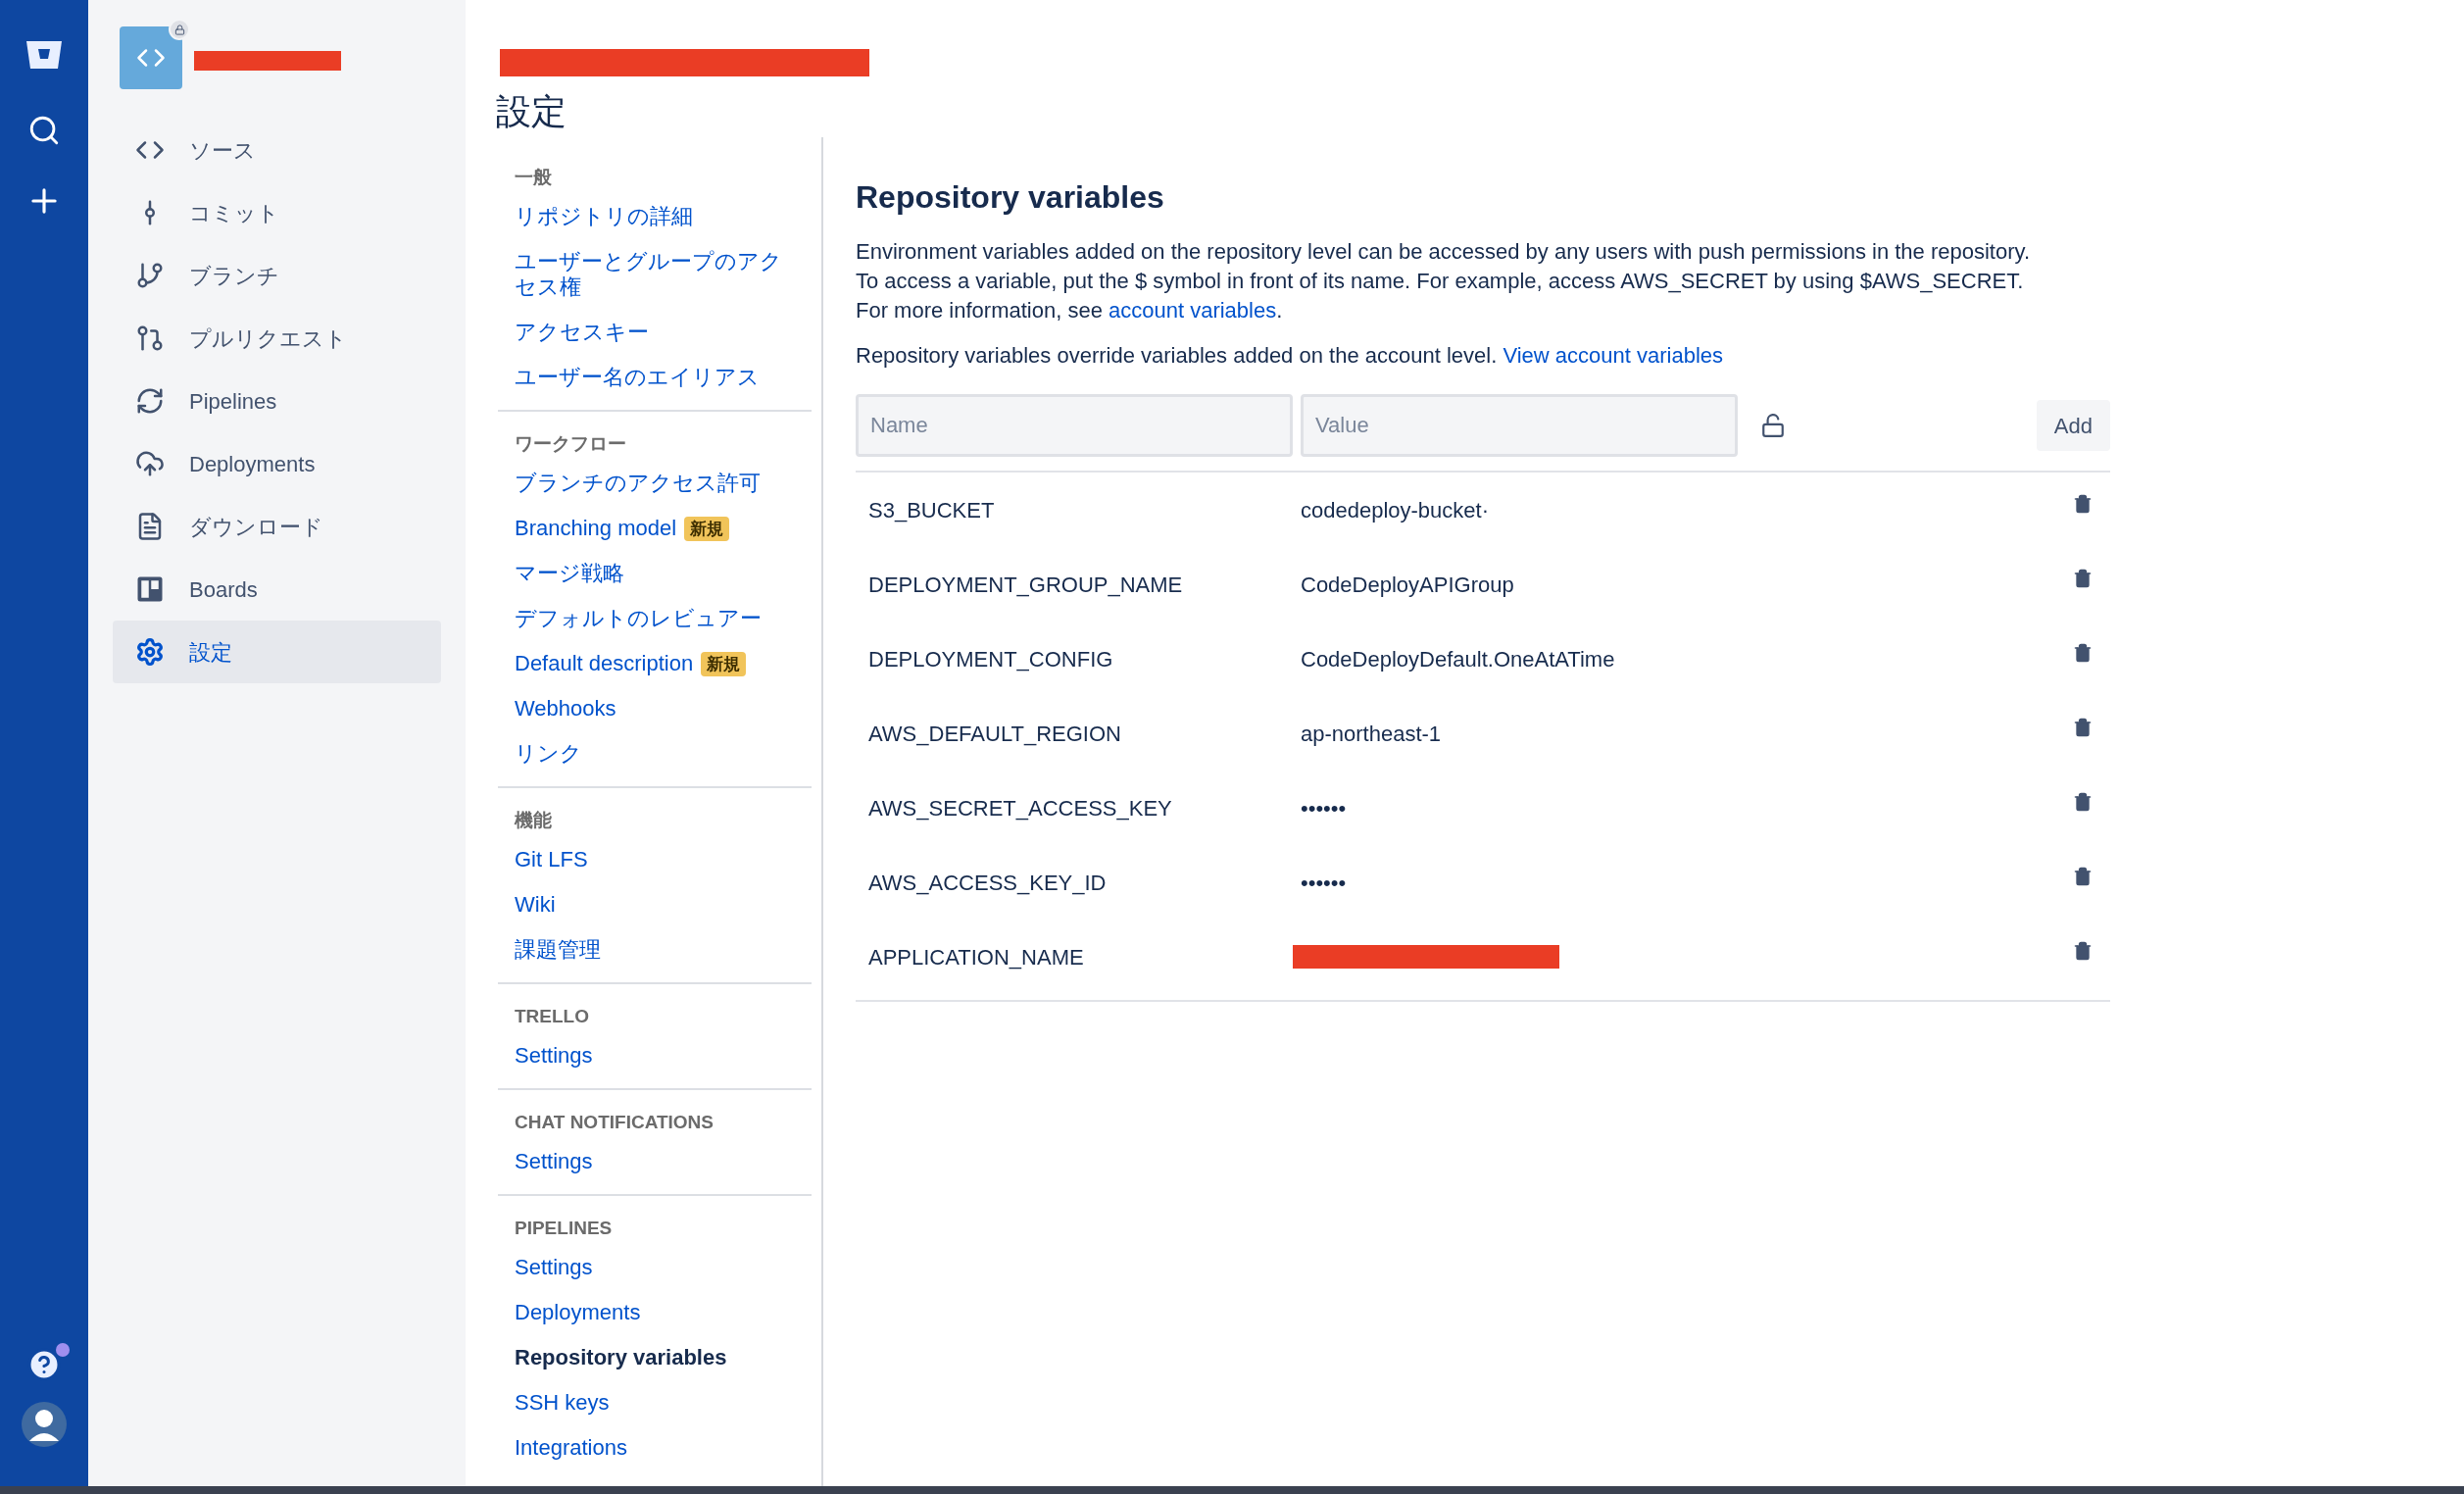 This screenshot has height=1494, width=2464. Describe the element at coordinates (1193, 310) in the screenshot. I see `account-variables-link: account variables` at that location.